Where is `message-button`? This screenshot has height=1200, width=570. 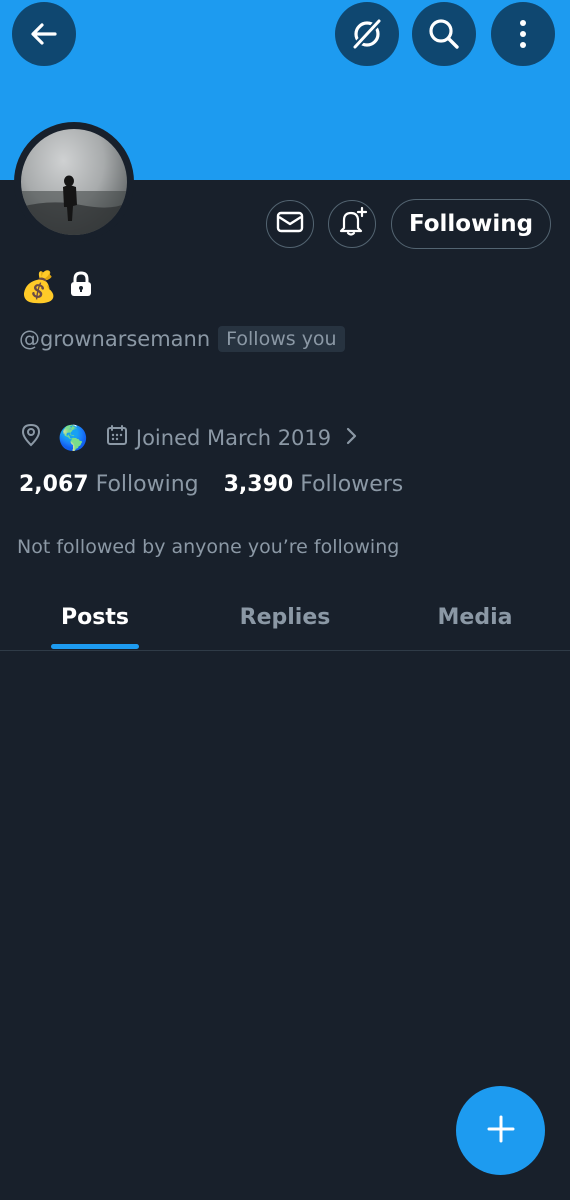
message-button is located at coordinates (290, 224).